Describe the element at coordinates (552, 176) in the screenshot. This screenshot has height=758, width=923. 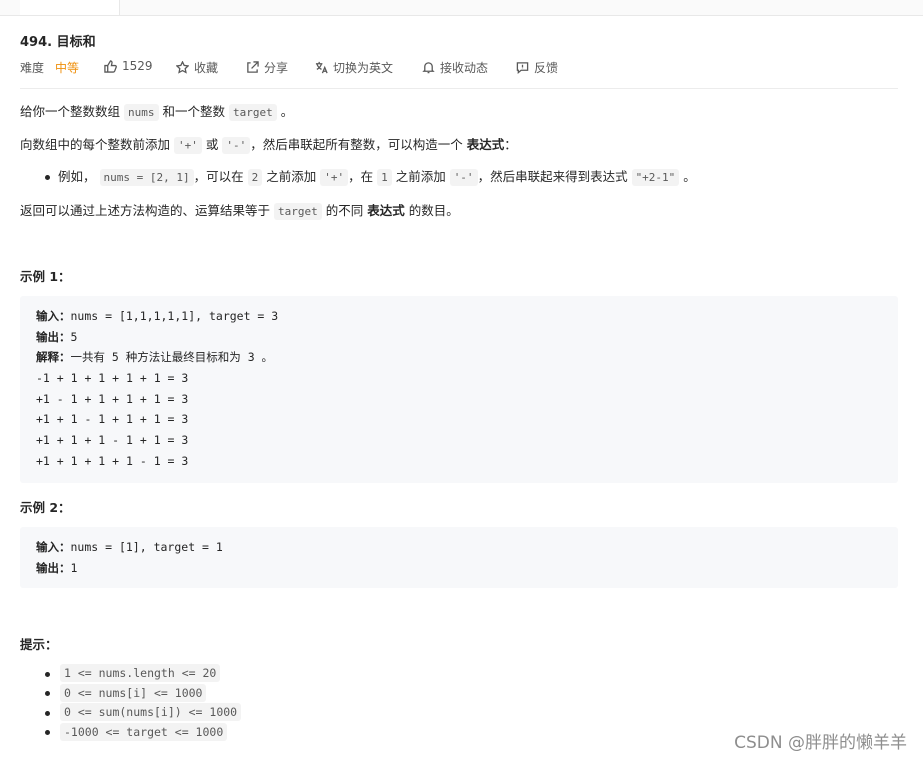
I see `text: ，然后串联起来得到表达式` at that location.